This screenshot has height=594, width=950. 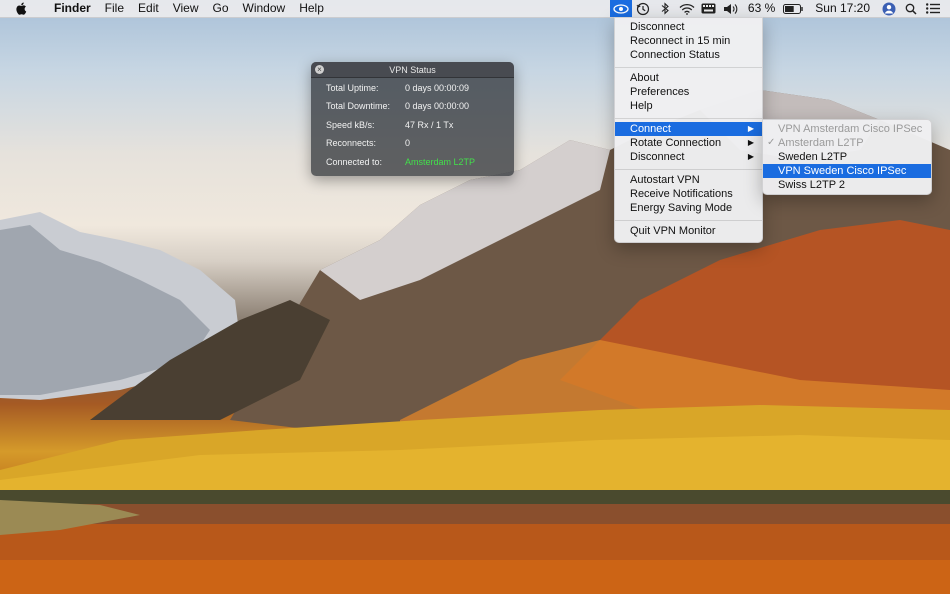 I want to click on menu-item-notifications: Receive Notifications, so click(x=688, y=194).